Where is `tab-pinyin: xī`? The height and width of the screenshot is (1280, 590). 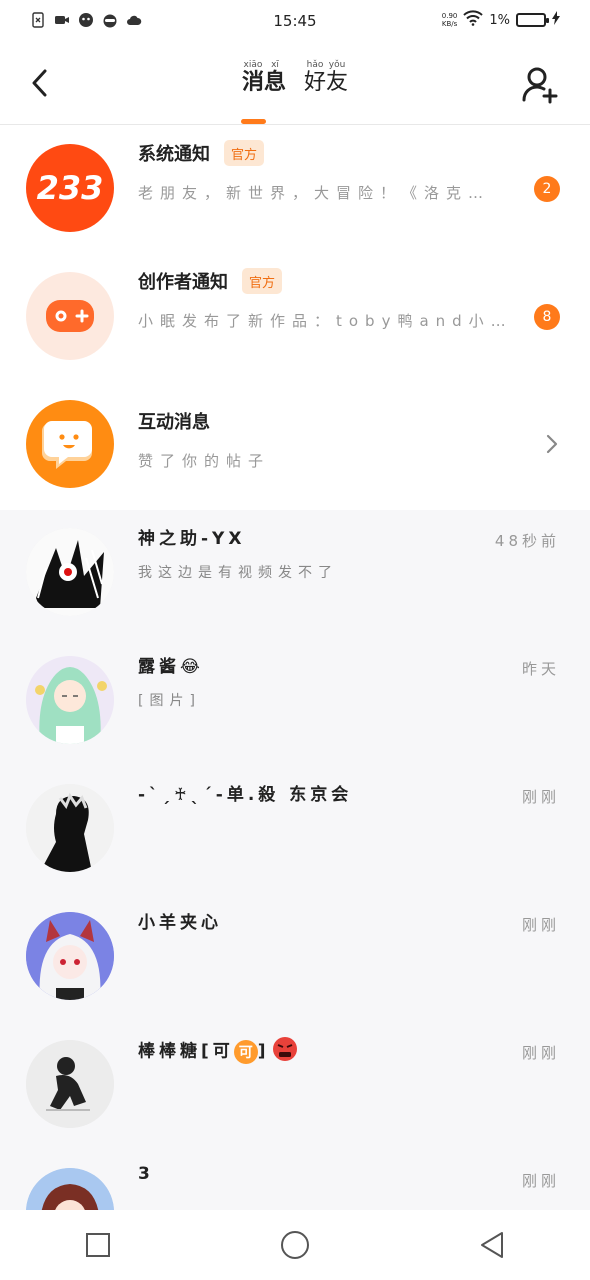 tab-pinyin: xī is located at coordinates (274, 65).